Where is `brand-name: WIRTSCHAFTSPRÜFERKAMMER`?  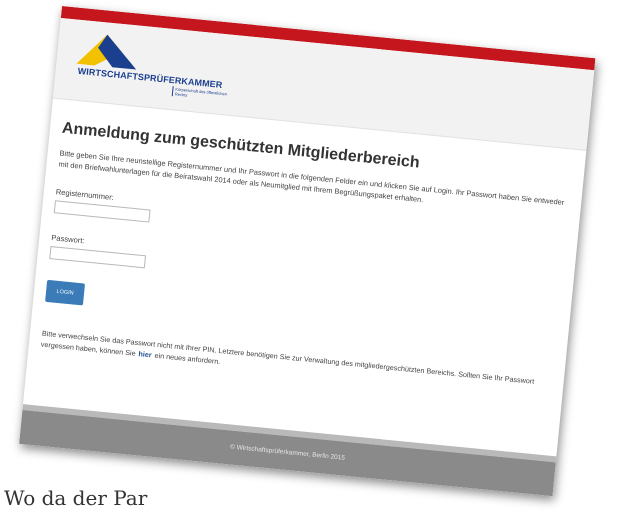 brand-name: WIRTSCHAFTSPRÜFERKAMMER is located at coordinates (150, 78).